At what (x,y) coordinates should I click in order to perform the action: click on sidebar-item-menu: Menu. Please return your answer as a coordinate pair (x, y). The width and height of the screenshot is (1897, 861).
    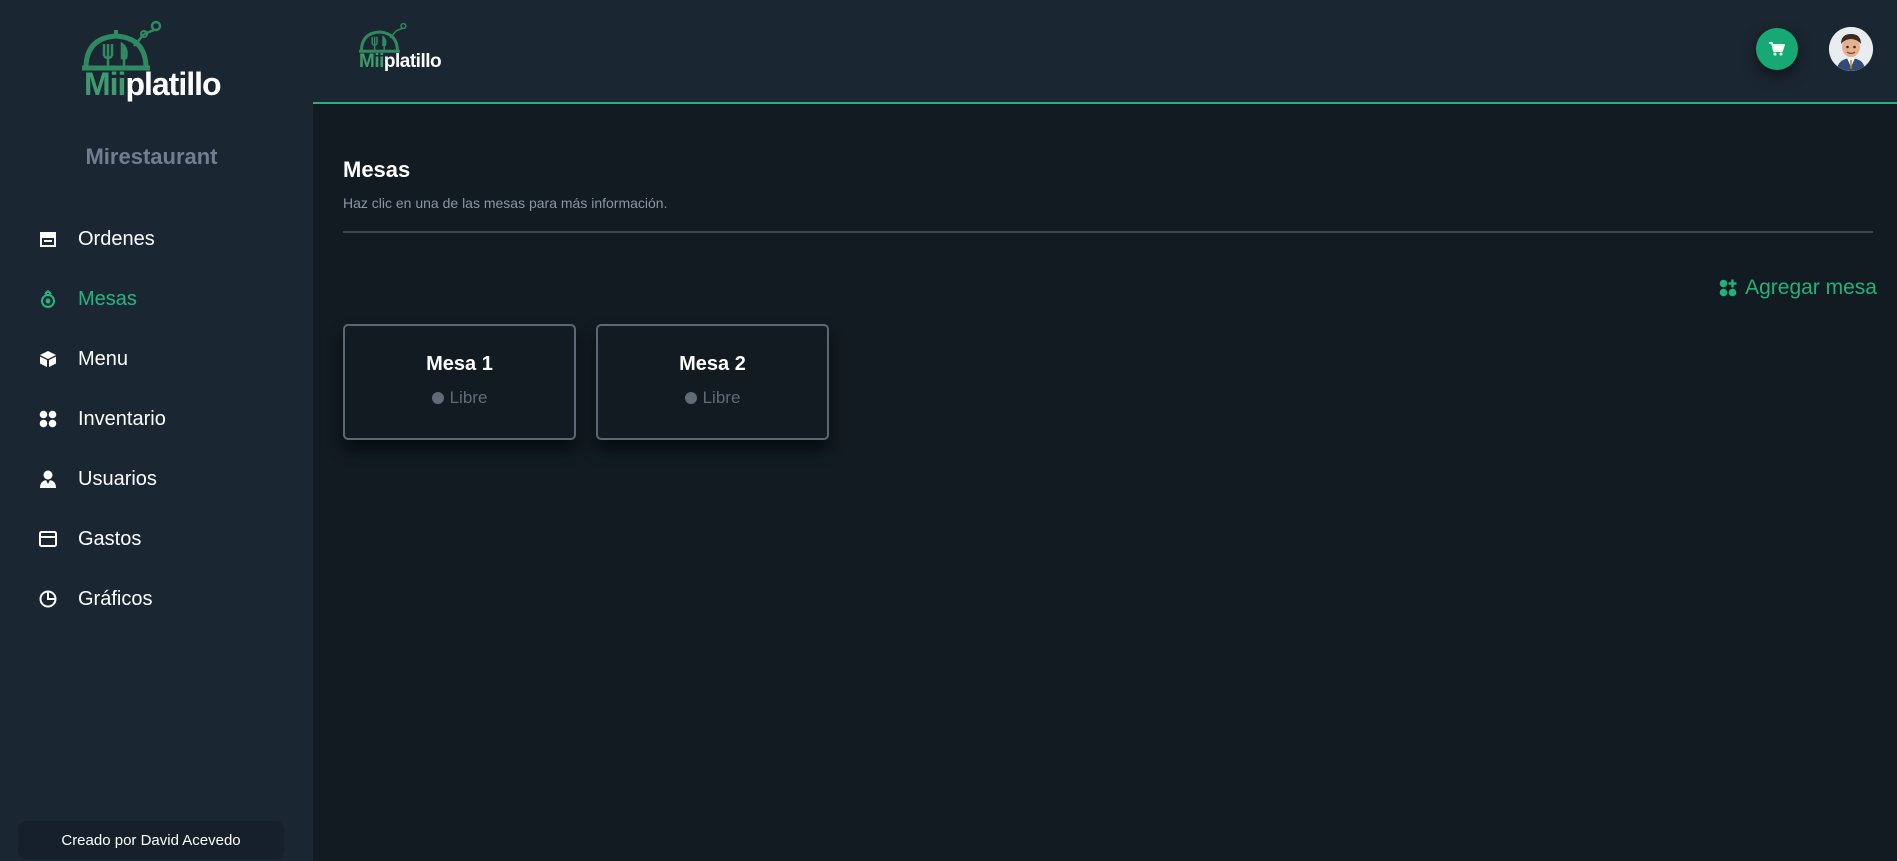
    Looking at the image, I should click on (156, 359).